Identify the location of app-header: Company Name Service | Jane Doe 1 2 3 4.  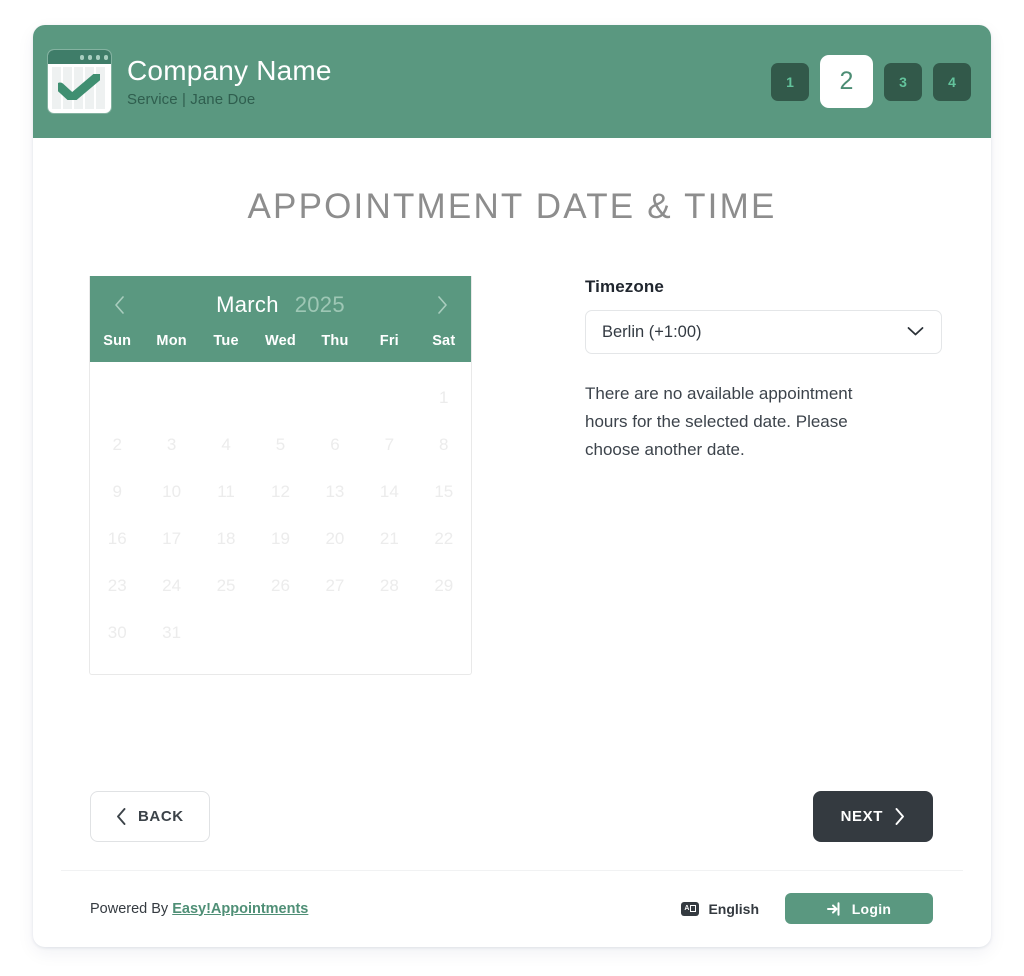
(512, 81).